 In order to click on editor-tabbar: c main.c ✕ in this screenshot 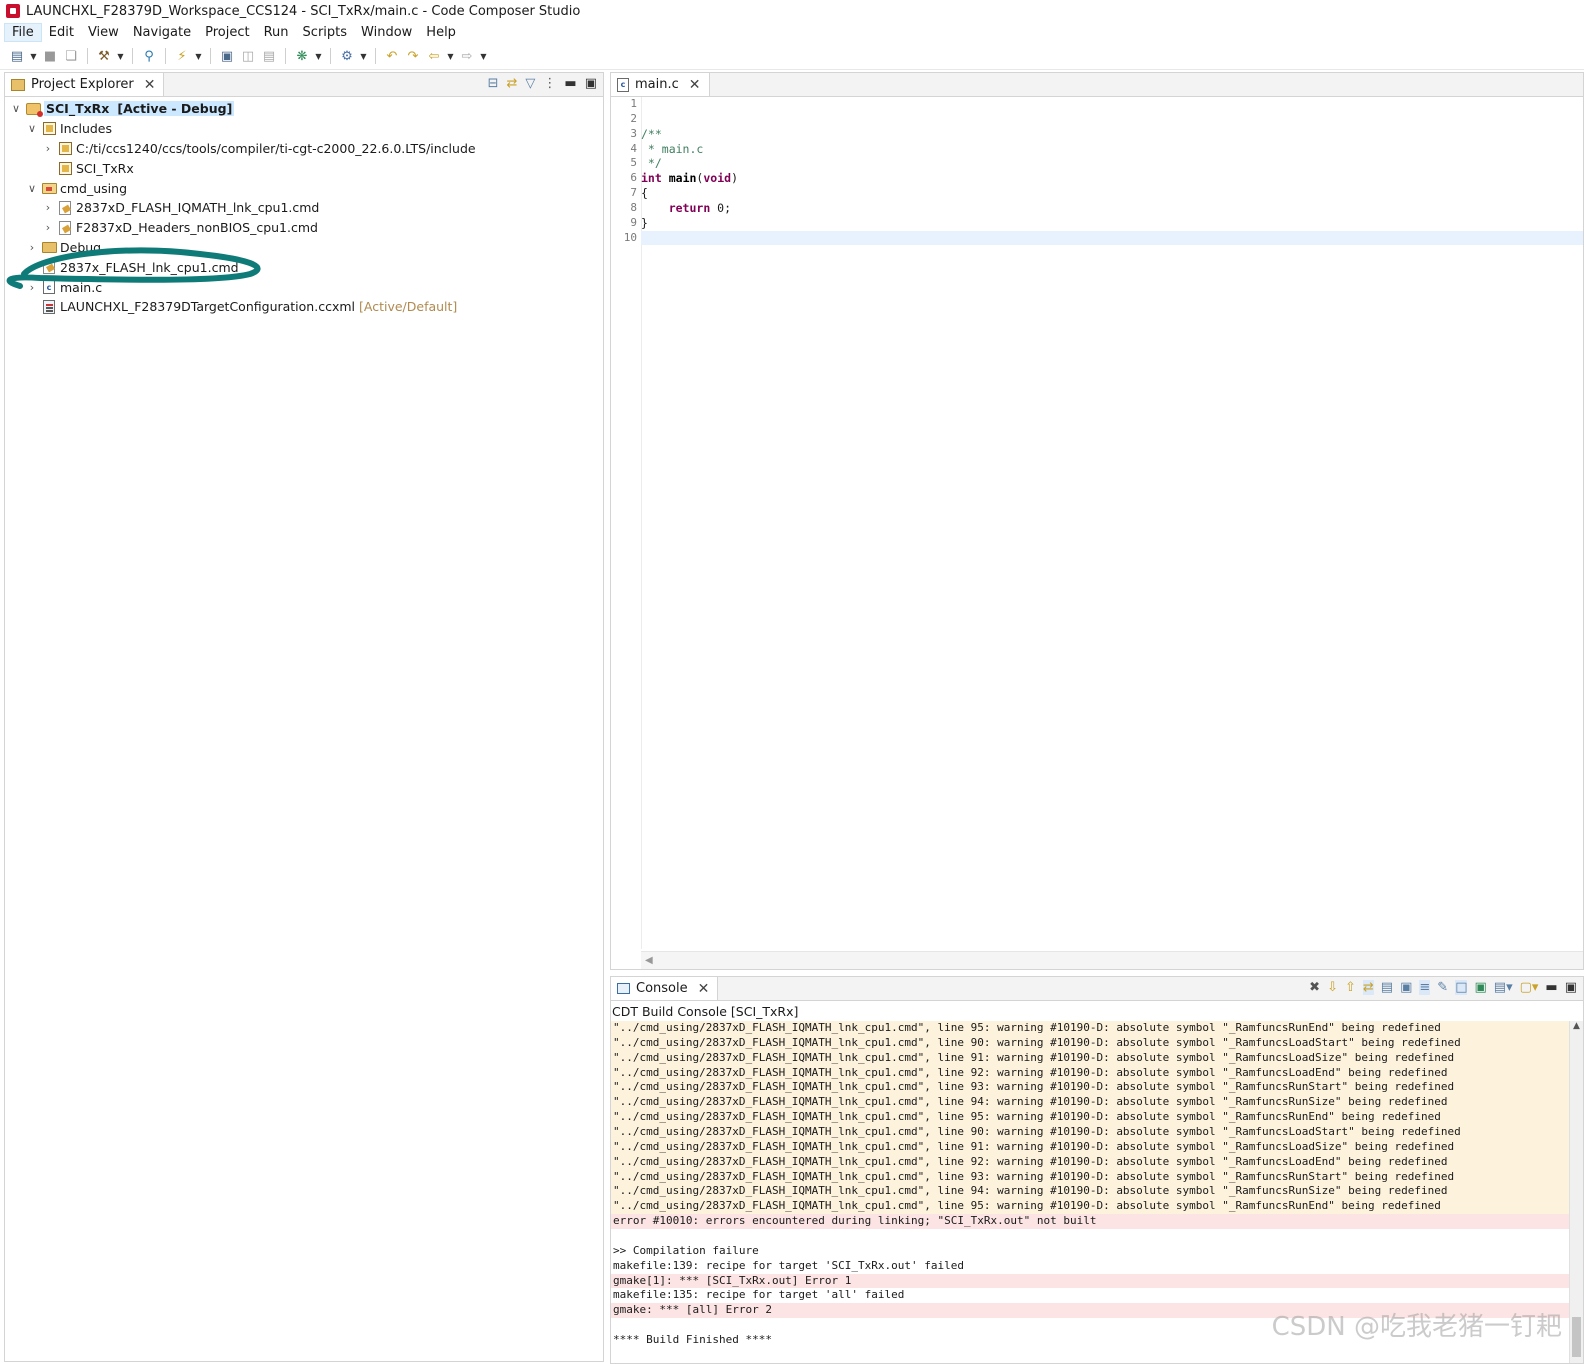, I will do `click(1097, 85)`.